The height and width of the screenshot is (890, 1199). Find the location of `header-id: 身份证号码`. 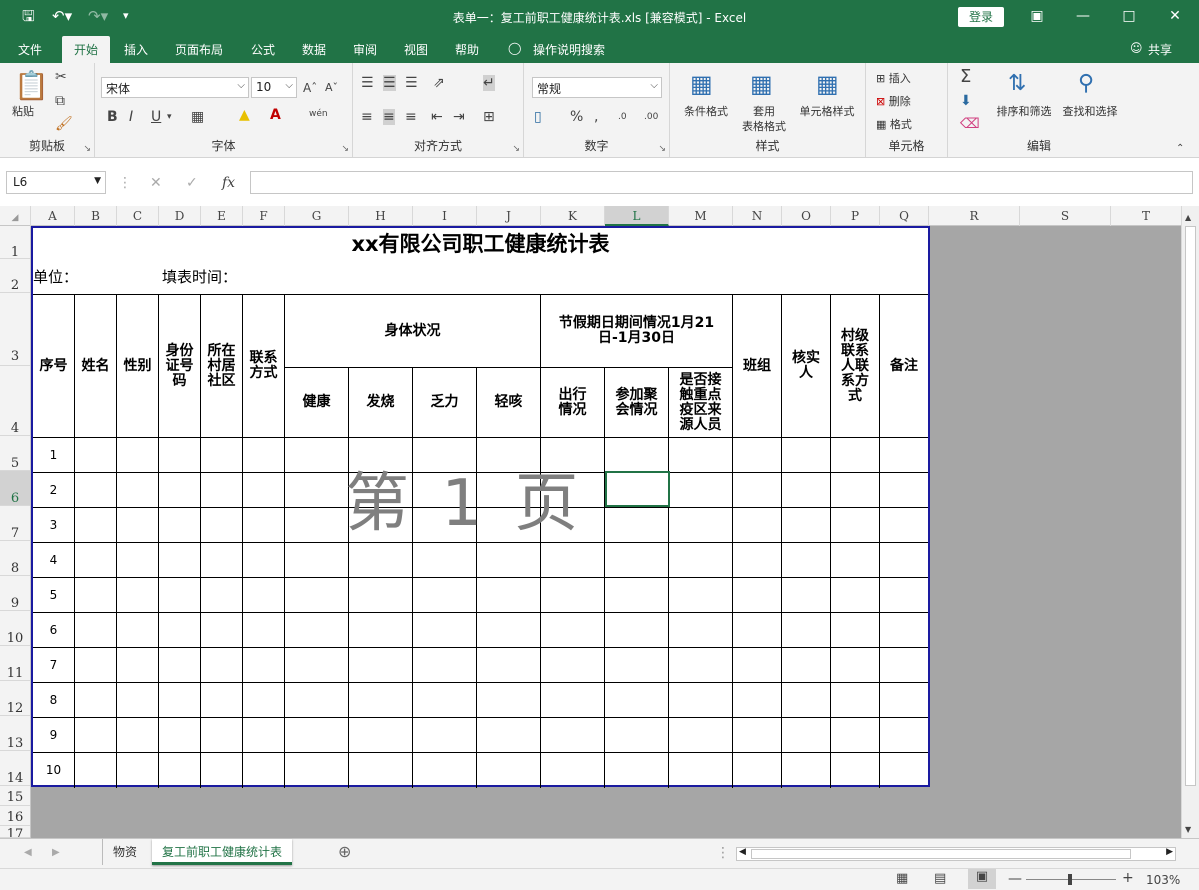

header-id: 身份证号码 is located at coordinates (180, 366).